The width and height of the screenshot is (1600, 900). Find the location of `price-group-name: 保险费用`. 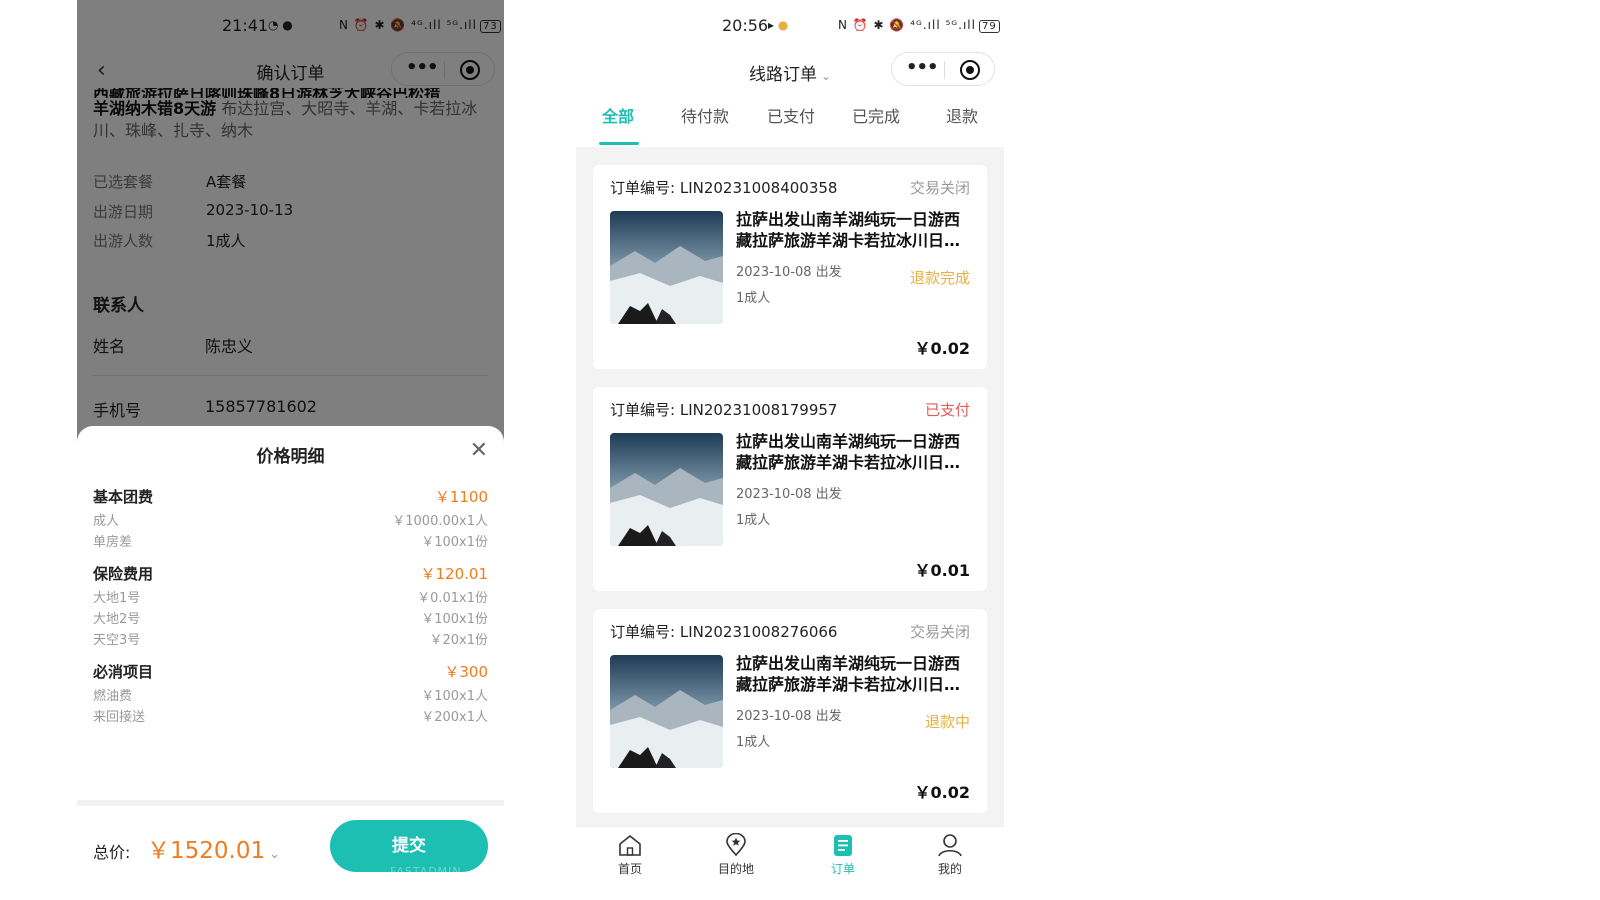

price-group-name: 保险费用 is located at coordinates (123, 574).